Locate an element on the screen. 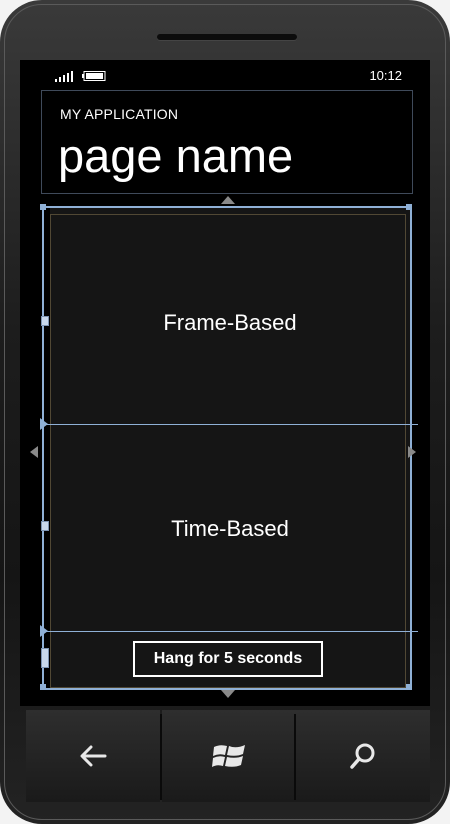  status-bar: 10:12 is located at coordinates (225, 76).